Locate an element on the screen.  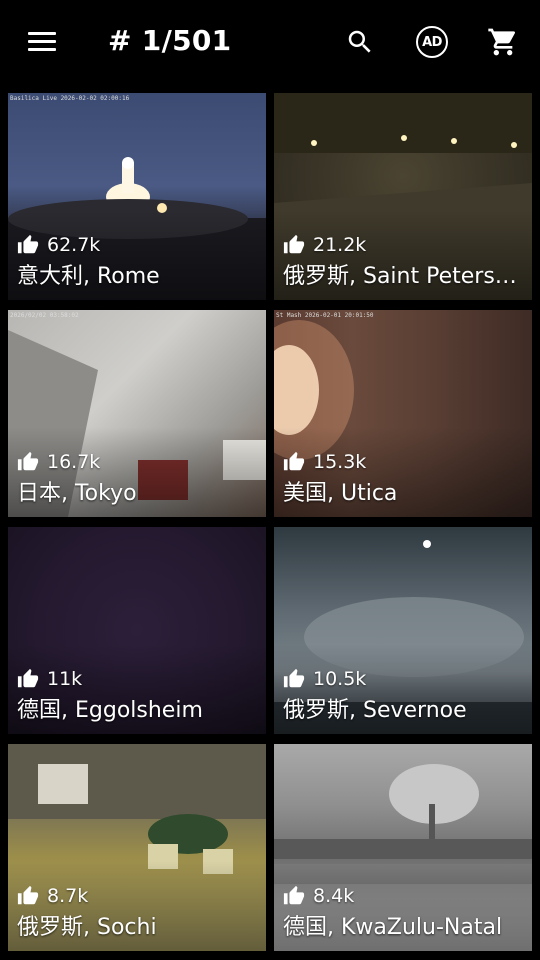
location-label: 俄罗斯, Severnoe is located at coordinates (375, 710).